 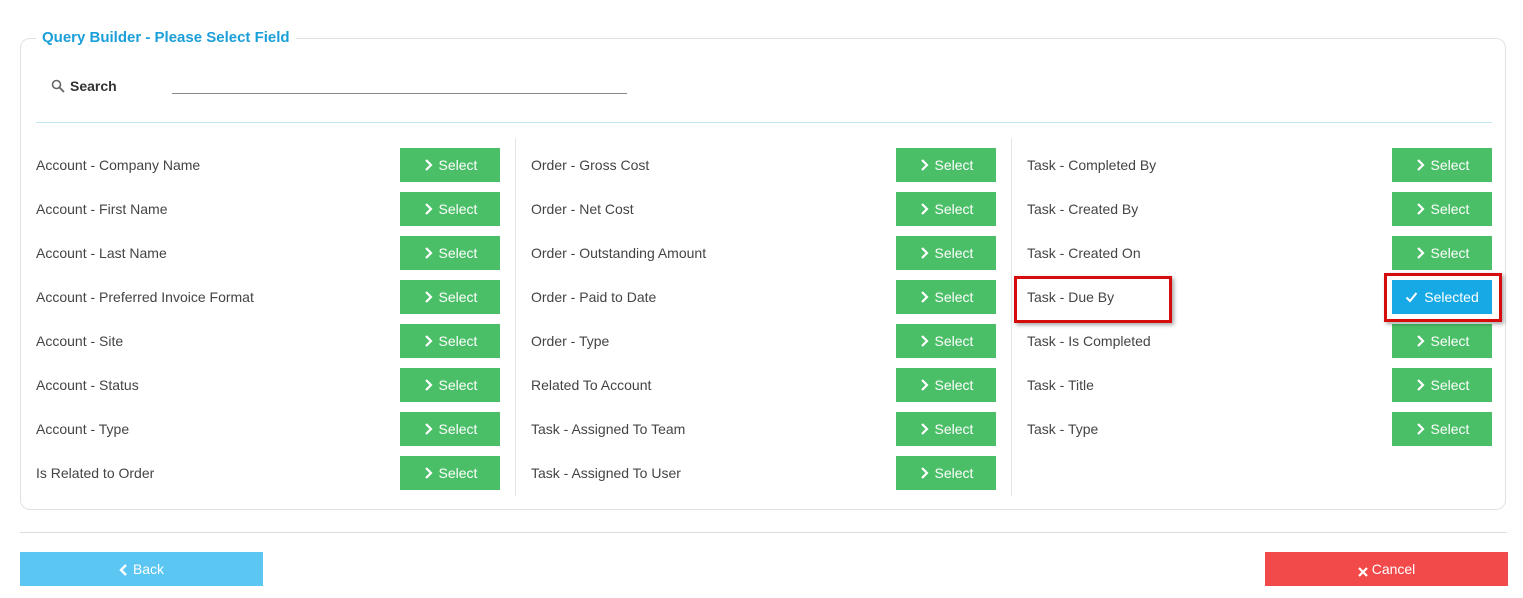 I want to click on field-label: Account - Site, so click(x=80, y=341).